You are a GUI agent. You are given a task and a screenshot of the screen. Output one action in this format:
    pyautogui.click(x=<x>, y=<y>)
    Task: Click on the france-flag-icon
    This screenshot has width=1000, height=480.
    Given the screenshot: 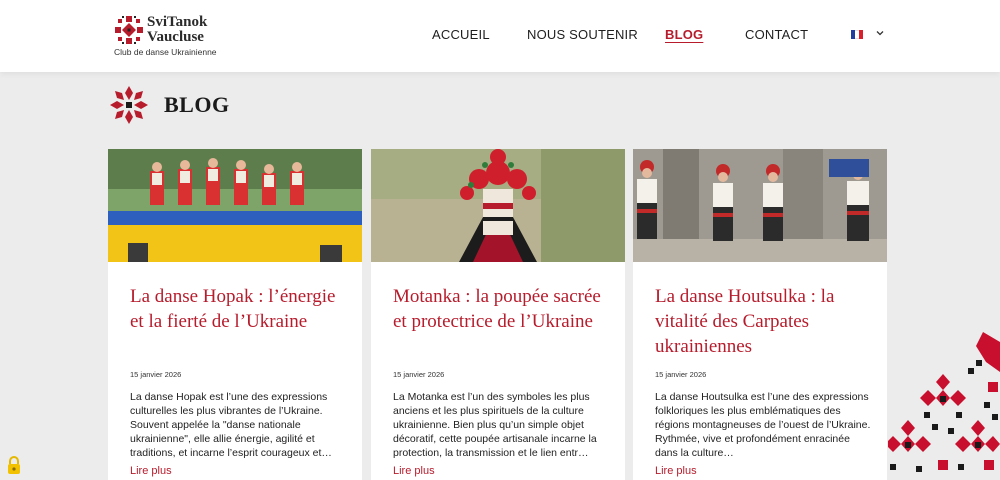 What is the action you would take?
    pyautogui.click(x=857, y=34)
    